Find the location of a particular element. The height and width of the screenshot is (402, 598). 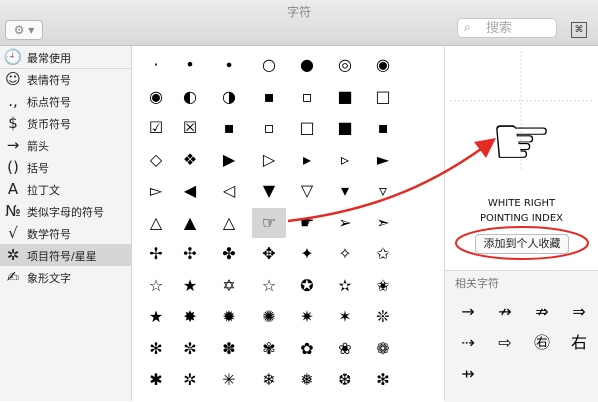

annotation-ellipse is located at coordinates (522, 243).